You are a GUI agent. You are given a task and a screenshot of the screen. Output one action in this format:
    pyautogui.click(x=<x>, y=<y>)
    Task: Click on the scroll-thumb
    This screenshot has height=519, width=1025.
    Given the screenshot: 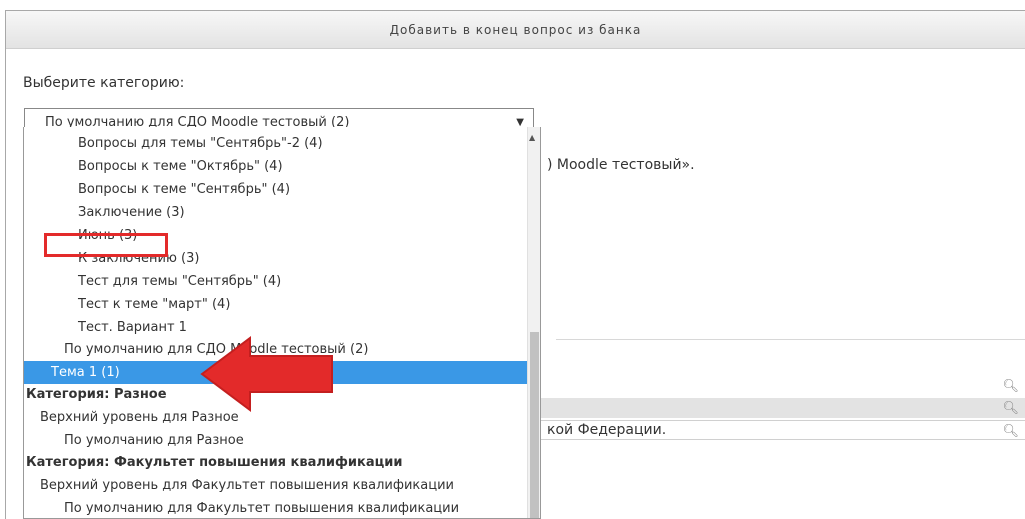 What is the action you would take?
    pyautogui.click(x=534, y=425)
    